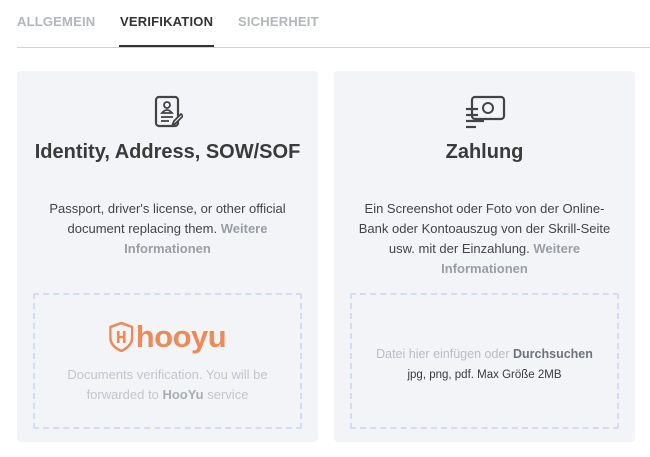 Image resolution: width=650 pixels, height=457 pixels. What do you see at coordinates (166, 46) in the screenshot?
I see `active-tab-indicator` at bounding box center [166, 46].